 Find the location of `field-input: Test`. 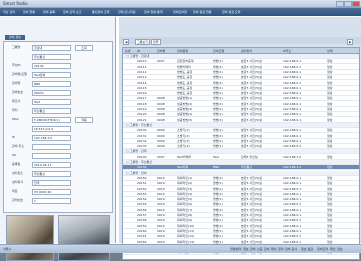

field-input: Test is located at coordinates (51, 102).